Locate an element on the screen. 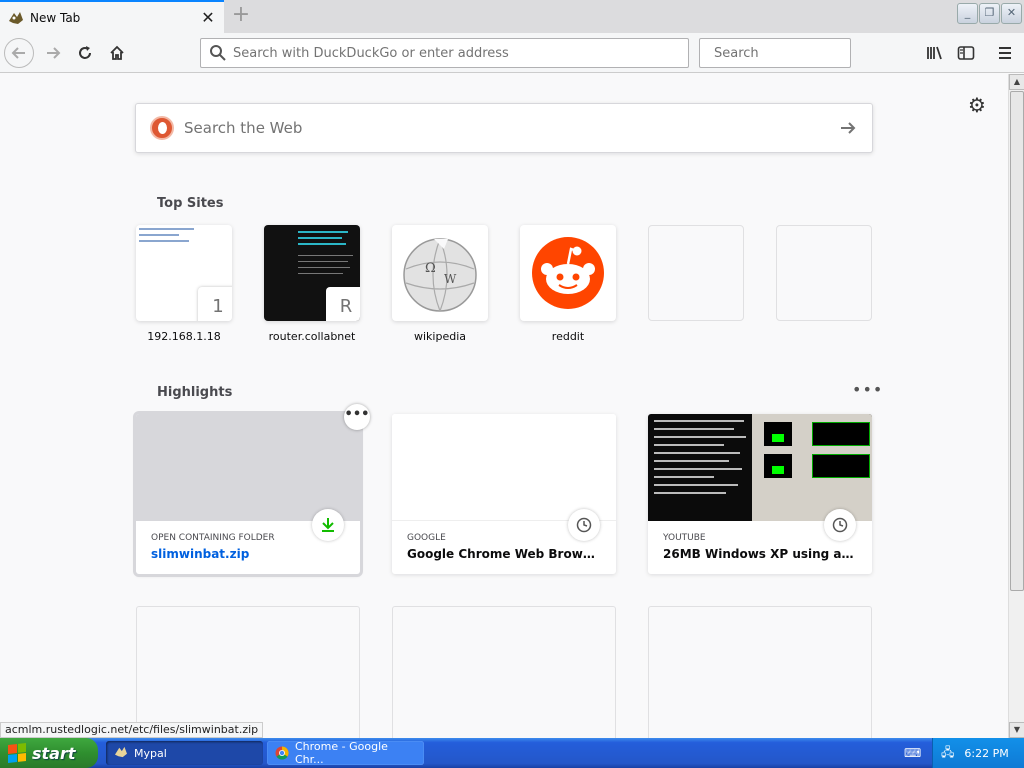  top-site-thumbnail: 1 is located at coordinates (184, 273).